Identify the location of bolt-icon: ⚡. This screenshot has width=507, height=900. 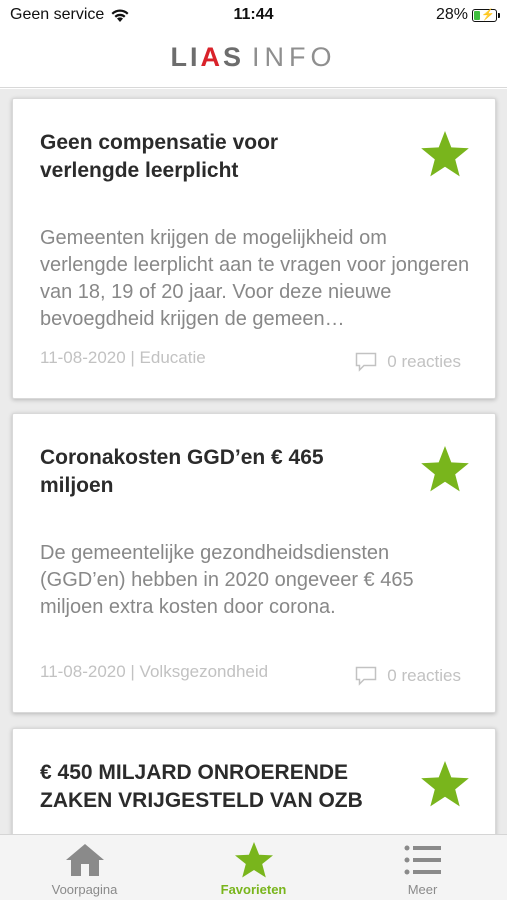
(488, 14).